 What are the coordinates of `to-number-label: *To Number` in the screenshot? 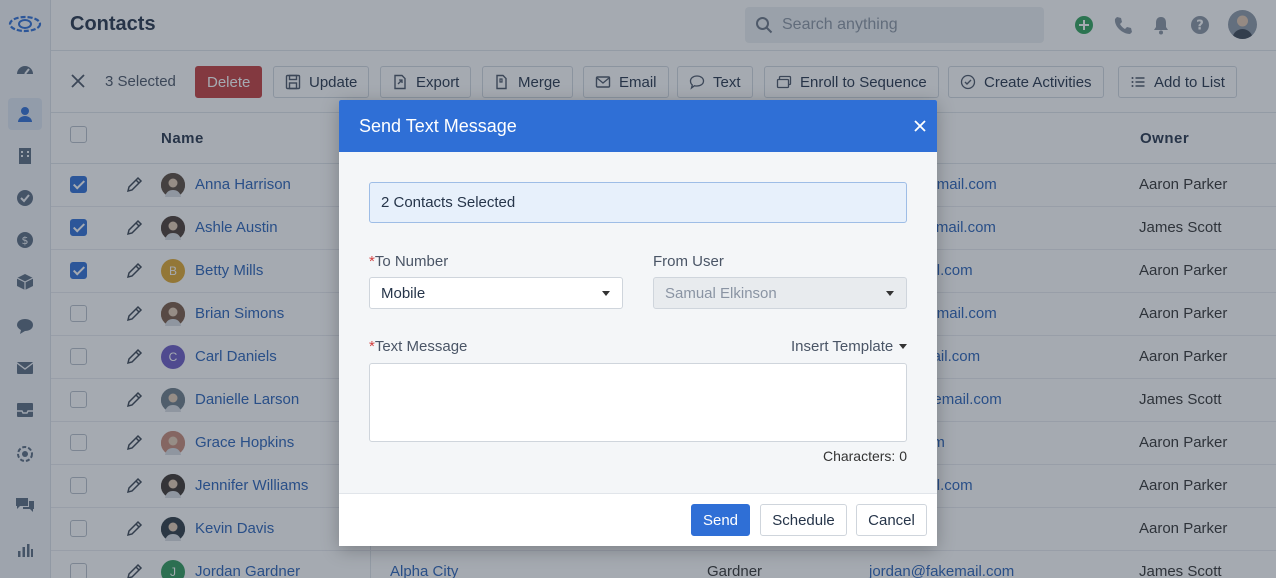 It's located at (408, 261).